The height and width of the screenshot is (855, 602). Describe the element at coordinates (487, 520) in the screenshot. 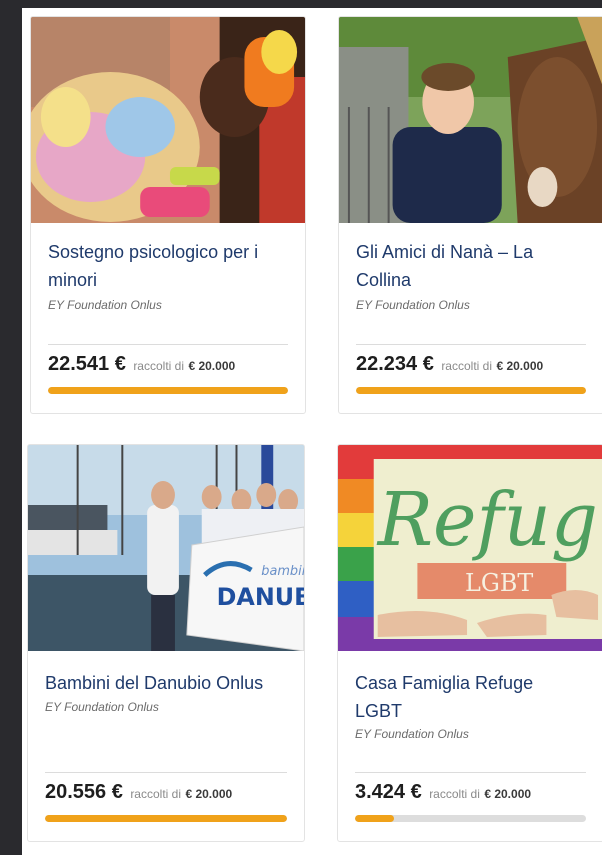

I see `refuge-sign-text: Refug` at that location.